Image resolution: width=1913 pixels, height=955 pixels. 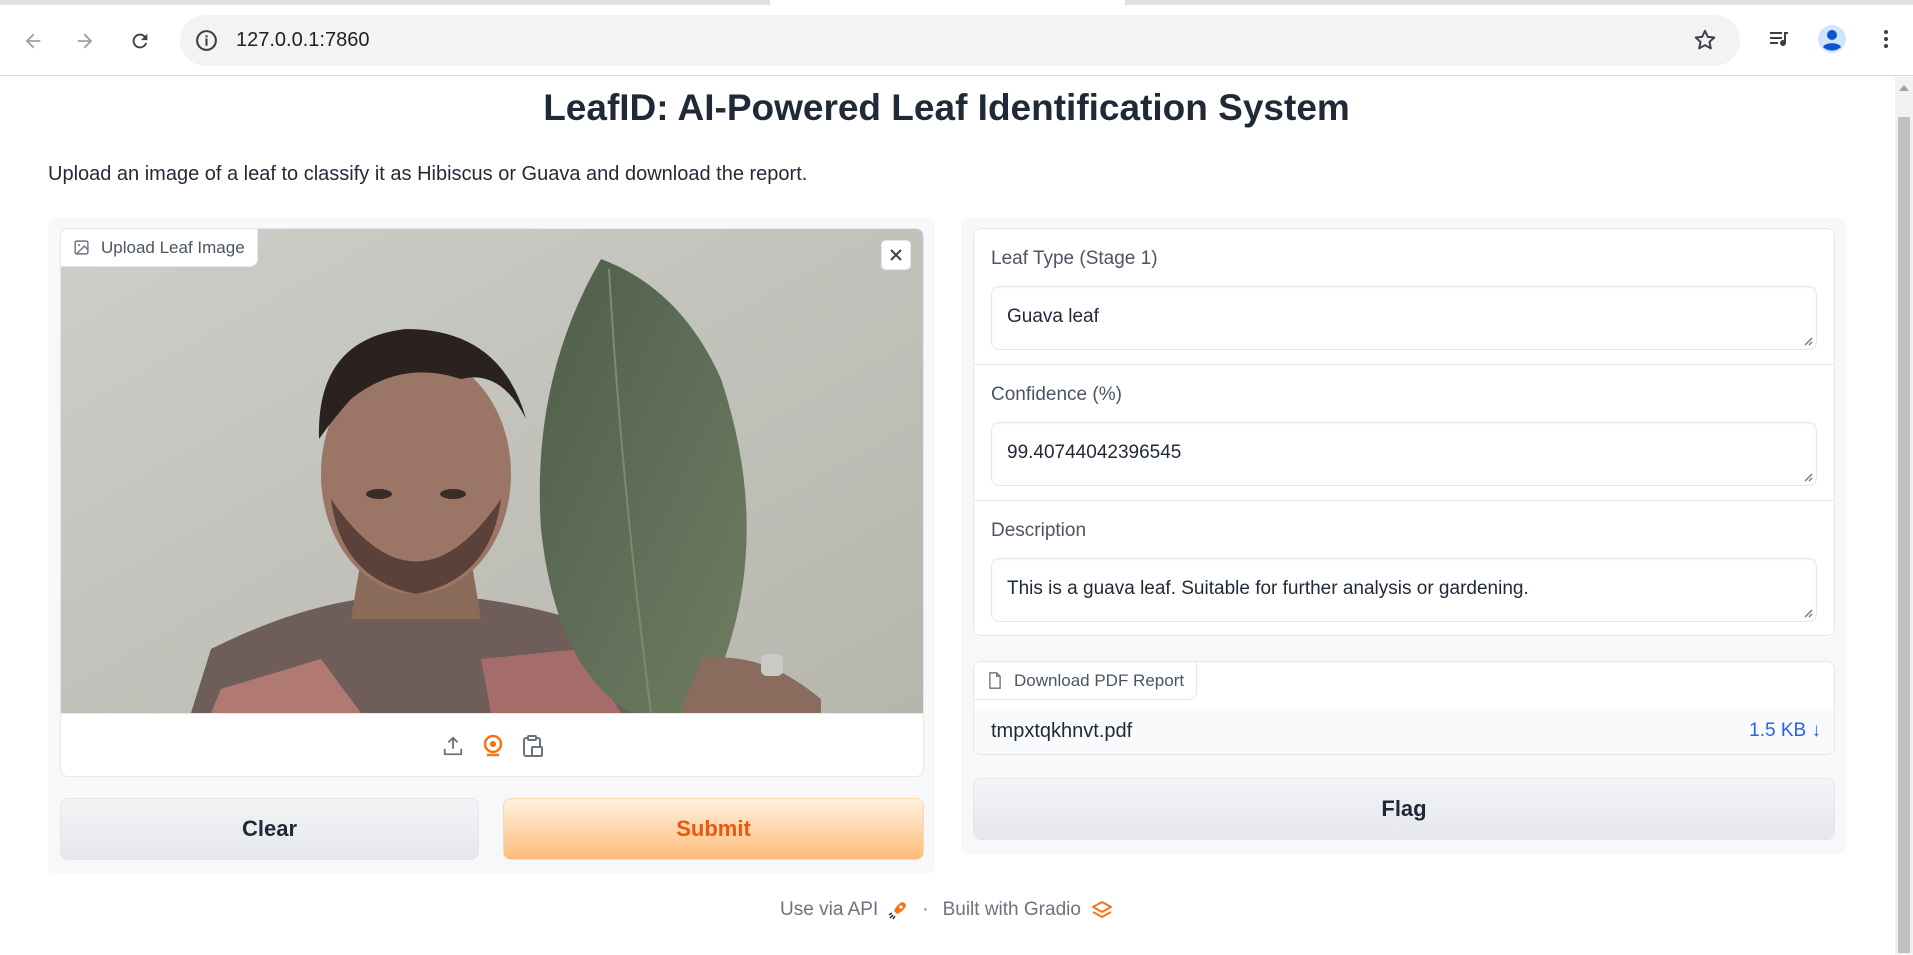 I want to click on footer: Use via API · Built with Gradio, so click(x=946, y=910).